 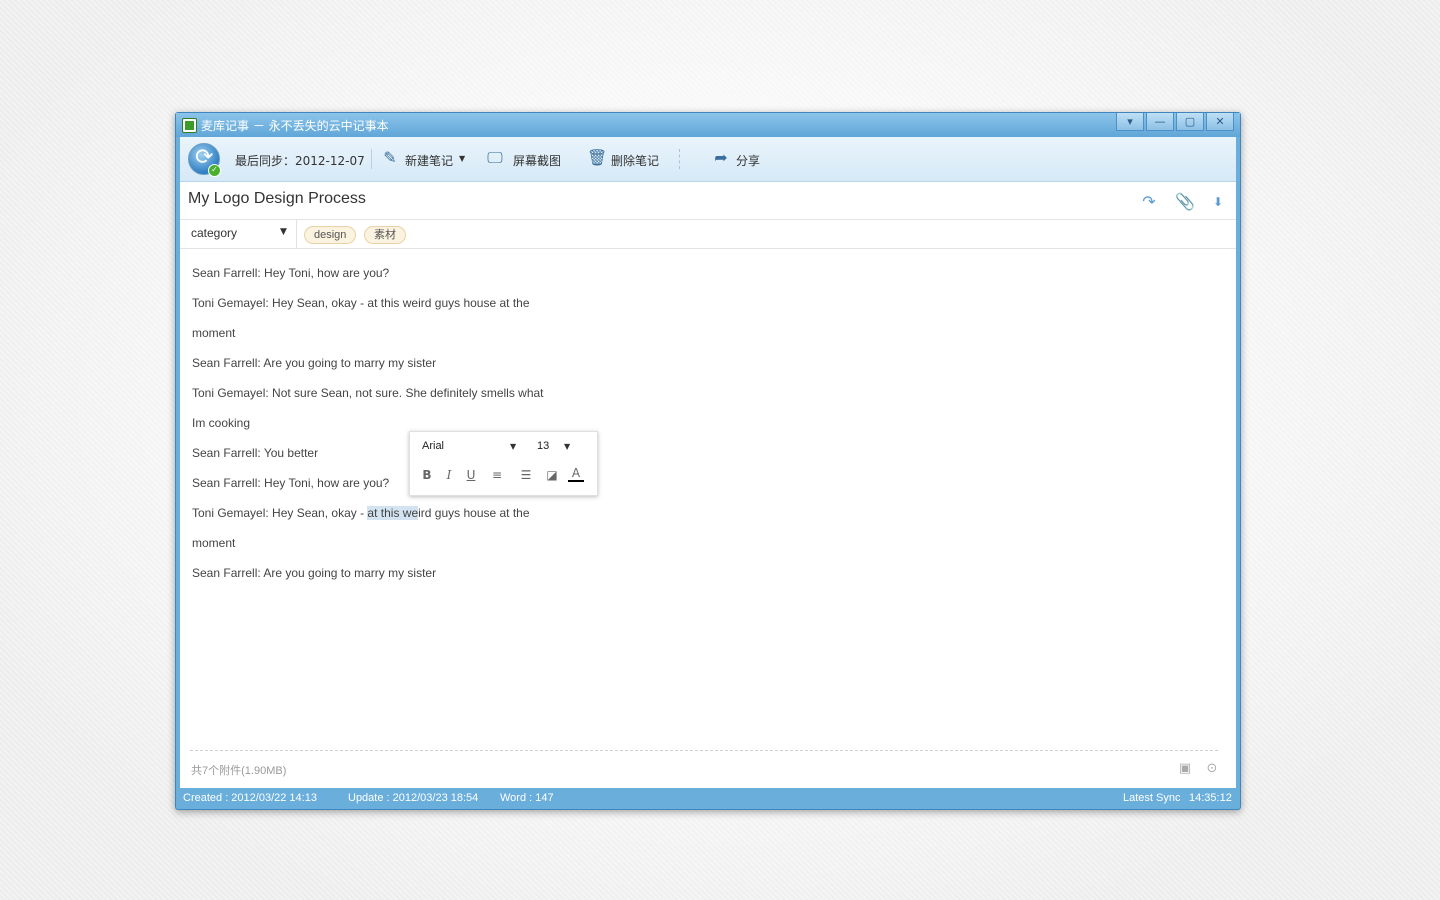 I want to click on text-selection: at this we, so click(x=393, y=513).